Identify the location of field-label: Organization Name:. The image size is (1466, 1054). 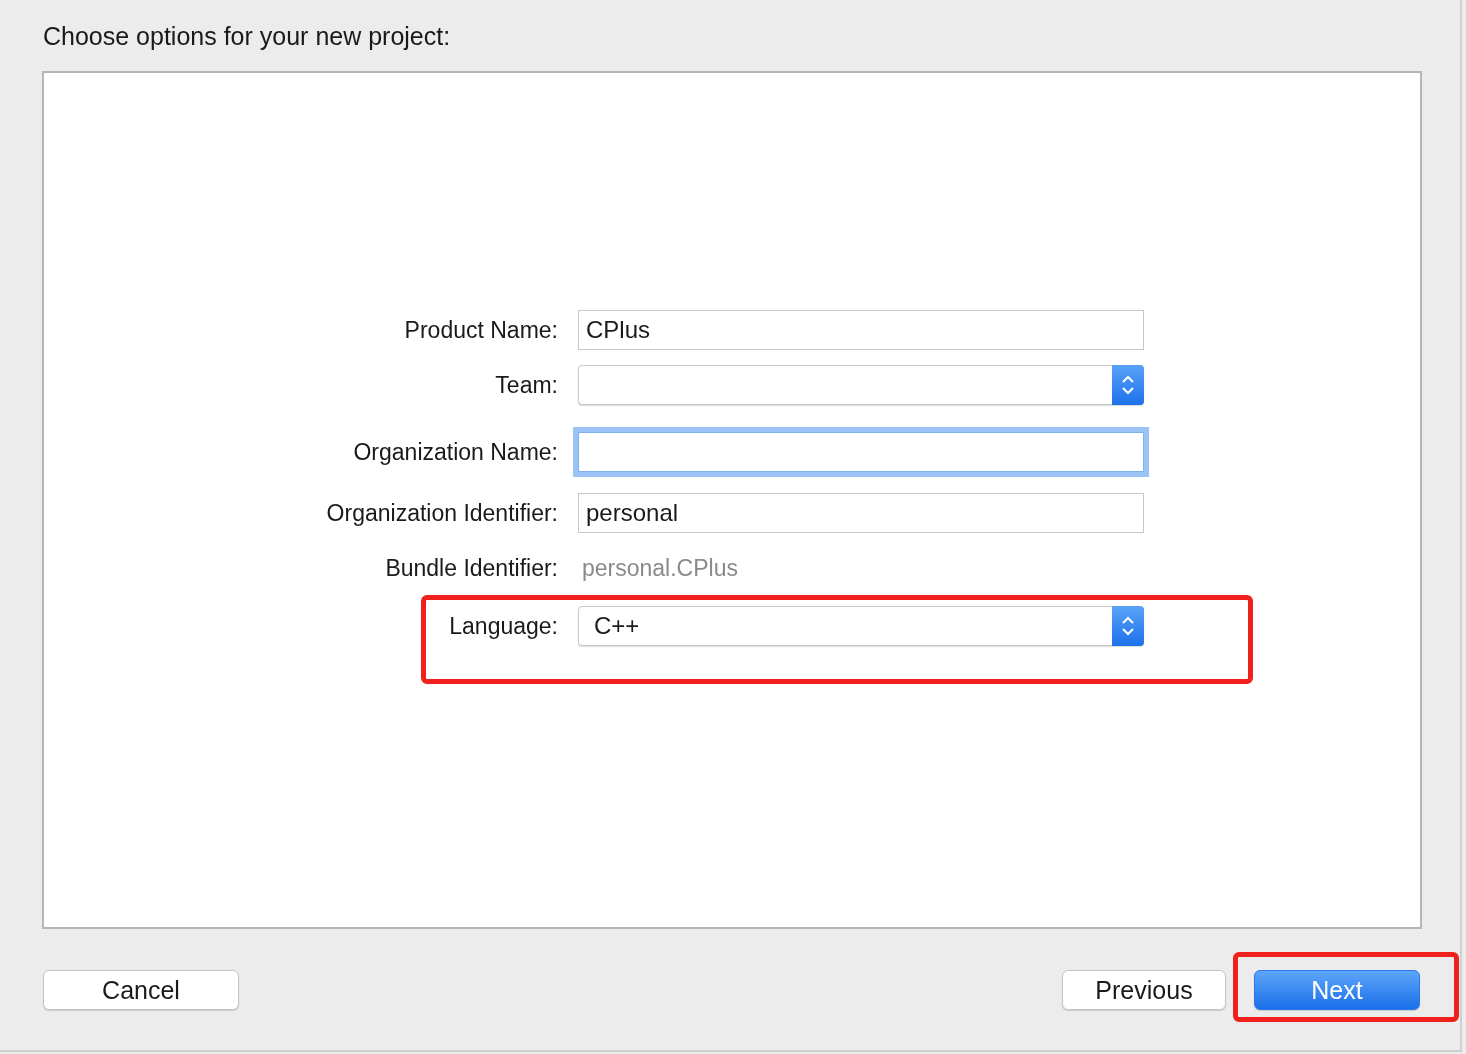
(455, 452).